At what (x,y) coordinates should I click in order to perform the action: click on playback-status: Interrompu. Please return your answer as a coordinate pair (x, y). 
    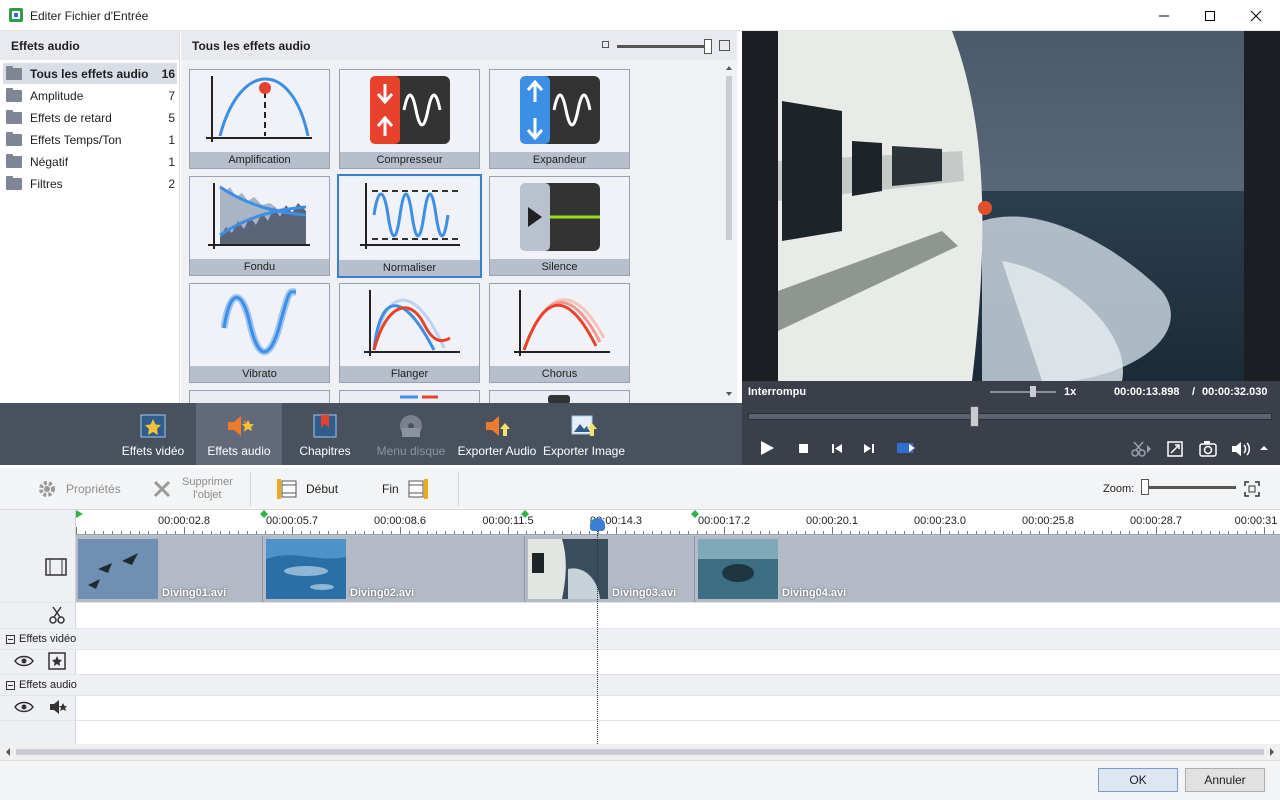
    Looking at the image, I should click on (777, 392).